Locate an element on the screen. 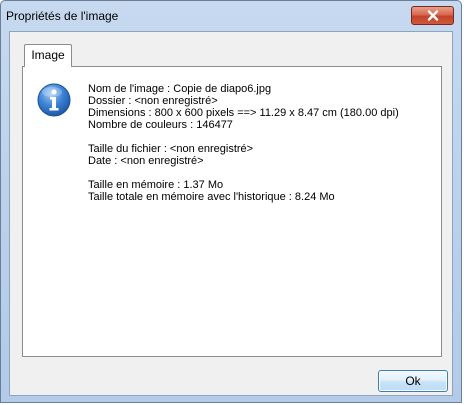 Image resolution: width=464 pixels, height=405 pixels. info-line-file-size: Taille du fichier : <non enregistré> is located at coordinates (171, 149).